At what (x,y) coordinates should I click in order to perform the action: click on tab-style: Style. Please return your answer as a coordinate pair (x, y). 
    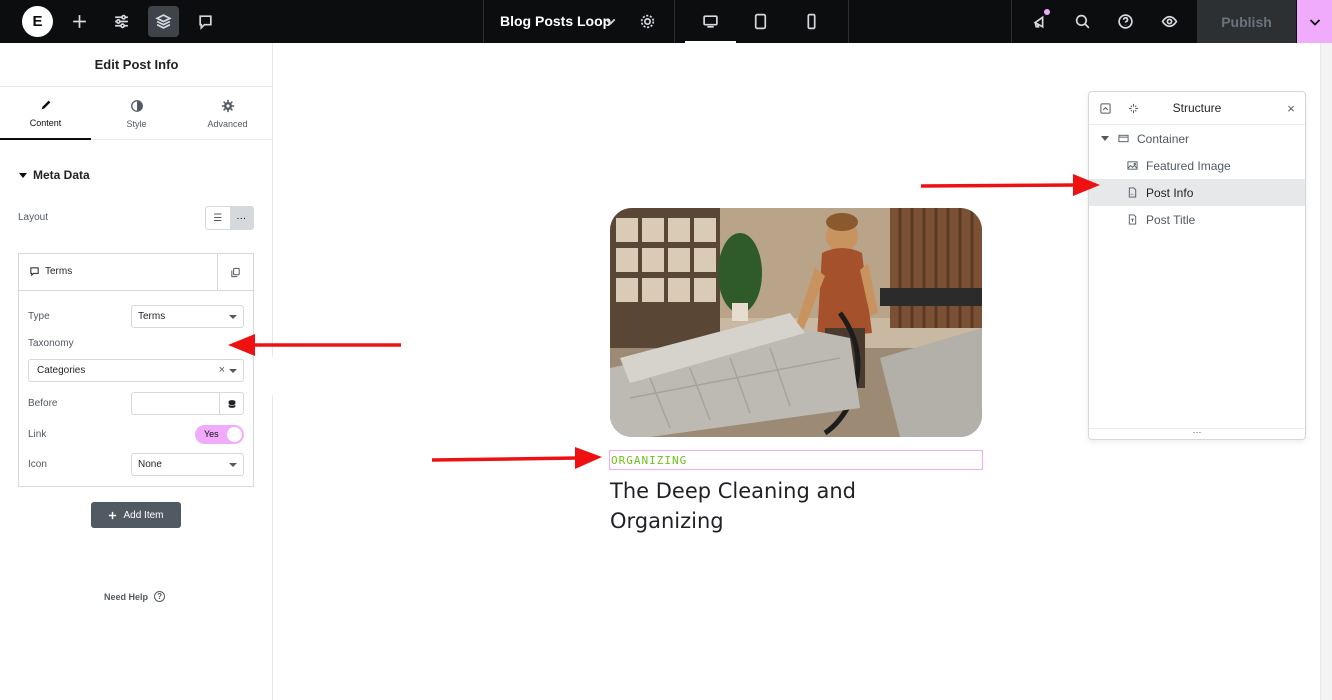
    Looking at the image, I should click on (136, 113).